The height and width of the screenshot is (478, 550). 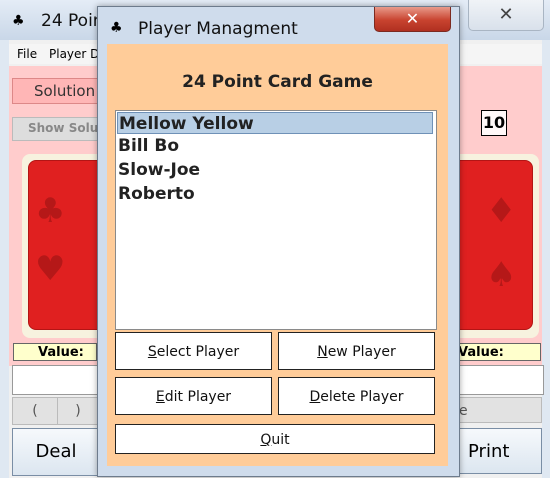 What do you see at coordinates (56, 452) in the screenshot?
I see `deal-button: Deal` at bounding box center [56, 452].